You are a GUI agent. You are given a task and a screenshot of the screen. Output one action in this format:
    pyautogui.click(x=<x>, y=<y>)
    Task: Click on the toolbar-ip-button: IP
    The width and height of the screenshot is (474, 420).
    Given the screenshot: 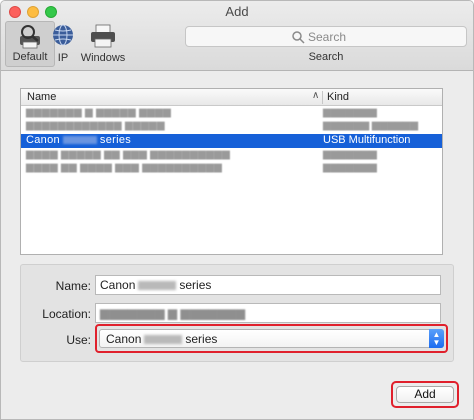 What is the action you would take?
    pyautogui.click(x=63, y=44)
    